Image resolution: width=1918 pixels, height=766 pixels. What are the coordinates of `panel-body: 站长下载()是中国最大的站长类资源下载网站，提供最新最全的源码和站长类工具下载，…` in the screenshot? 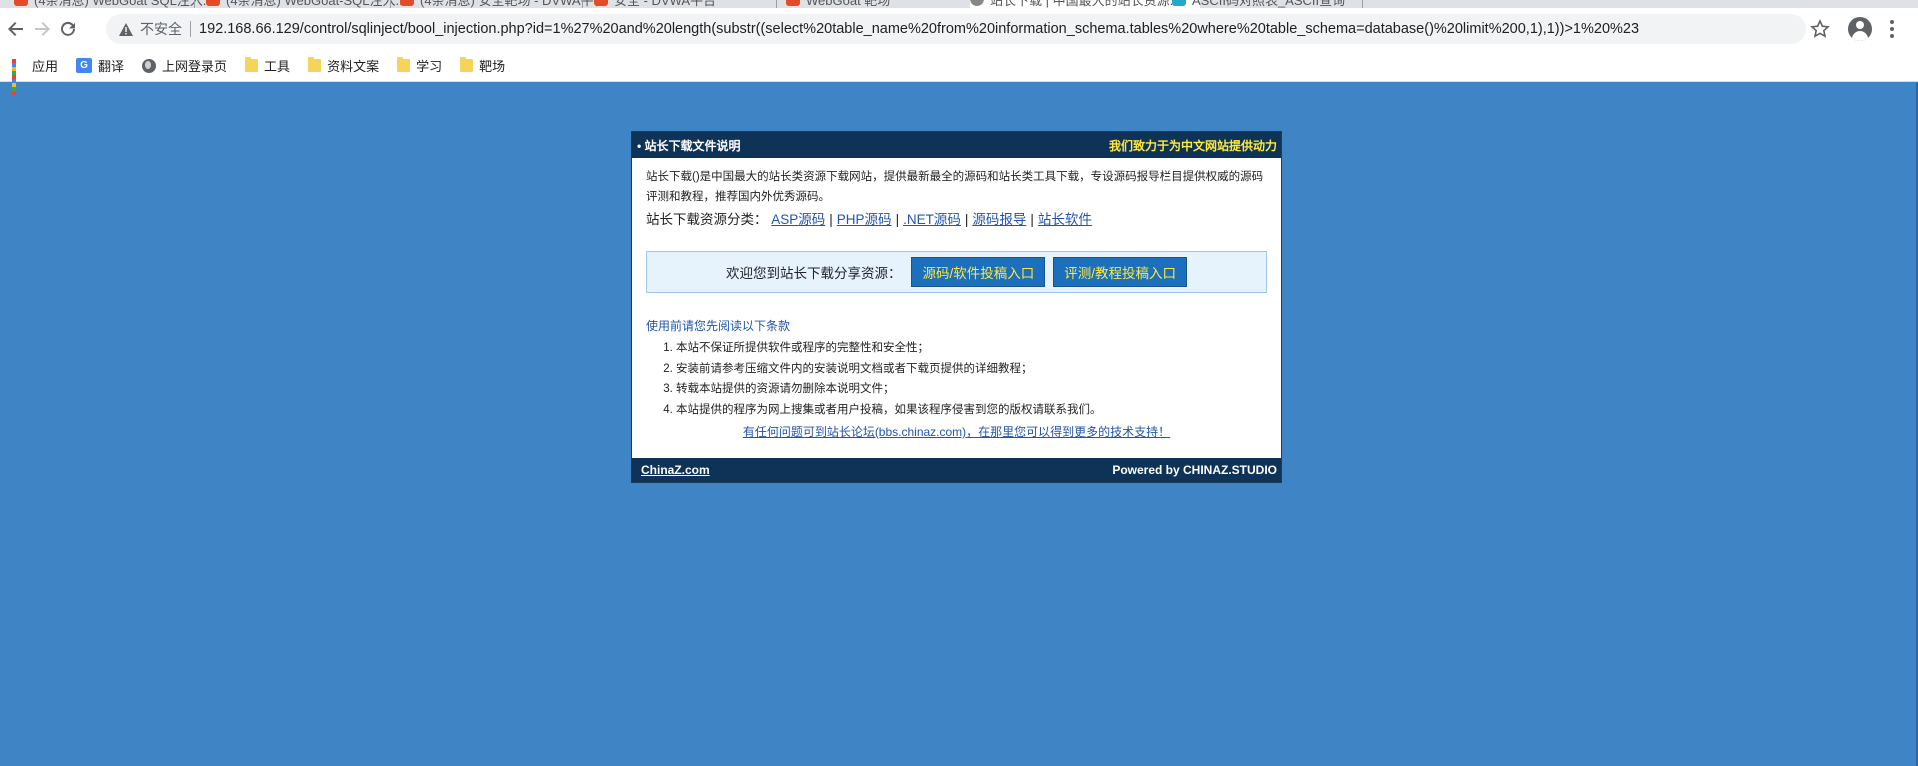 It's located at (956, 299).